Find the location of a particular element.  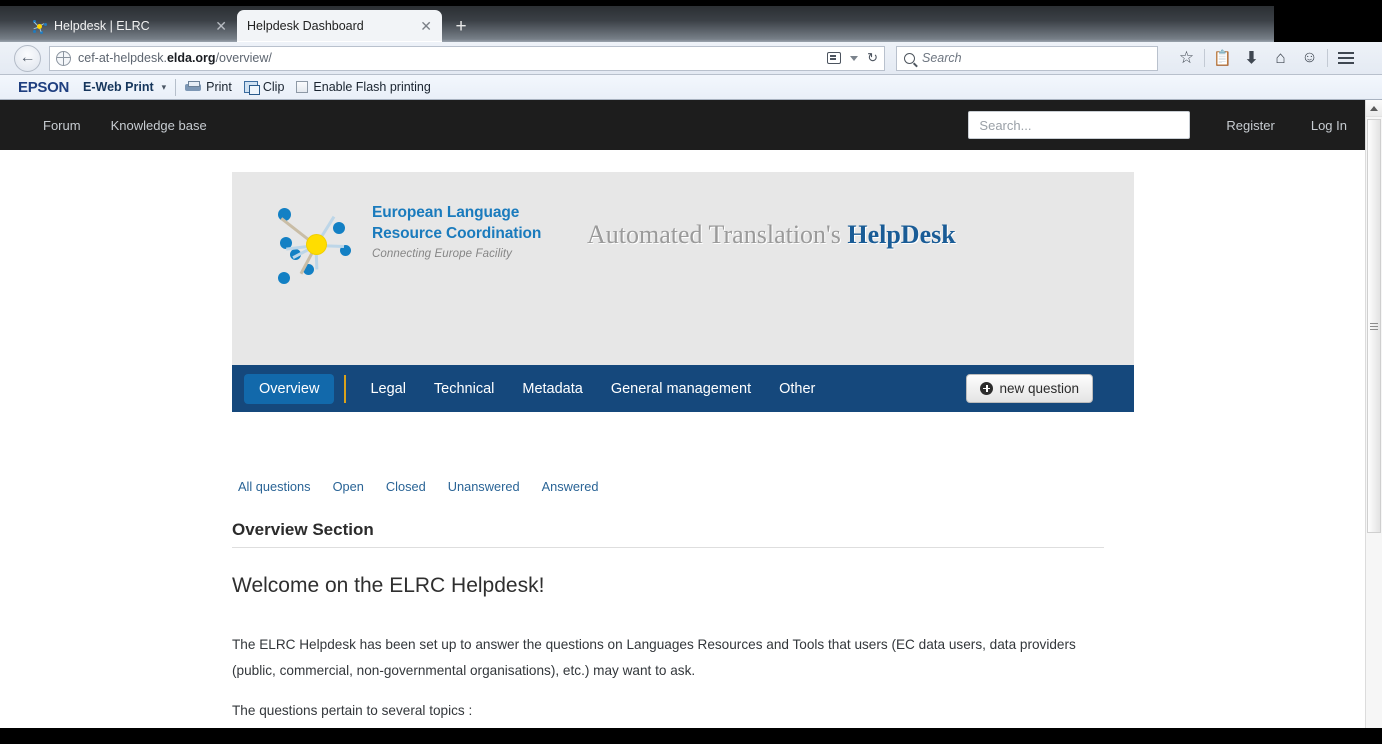

epson-logo: EPSON is located at coordinates (44, 87).